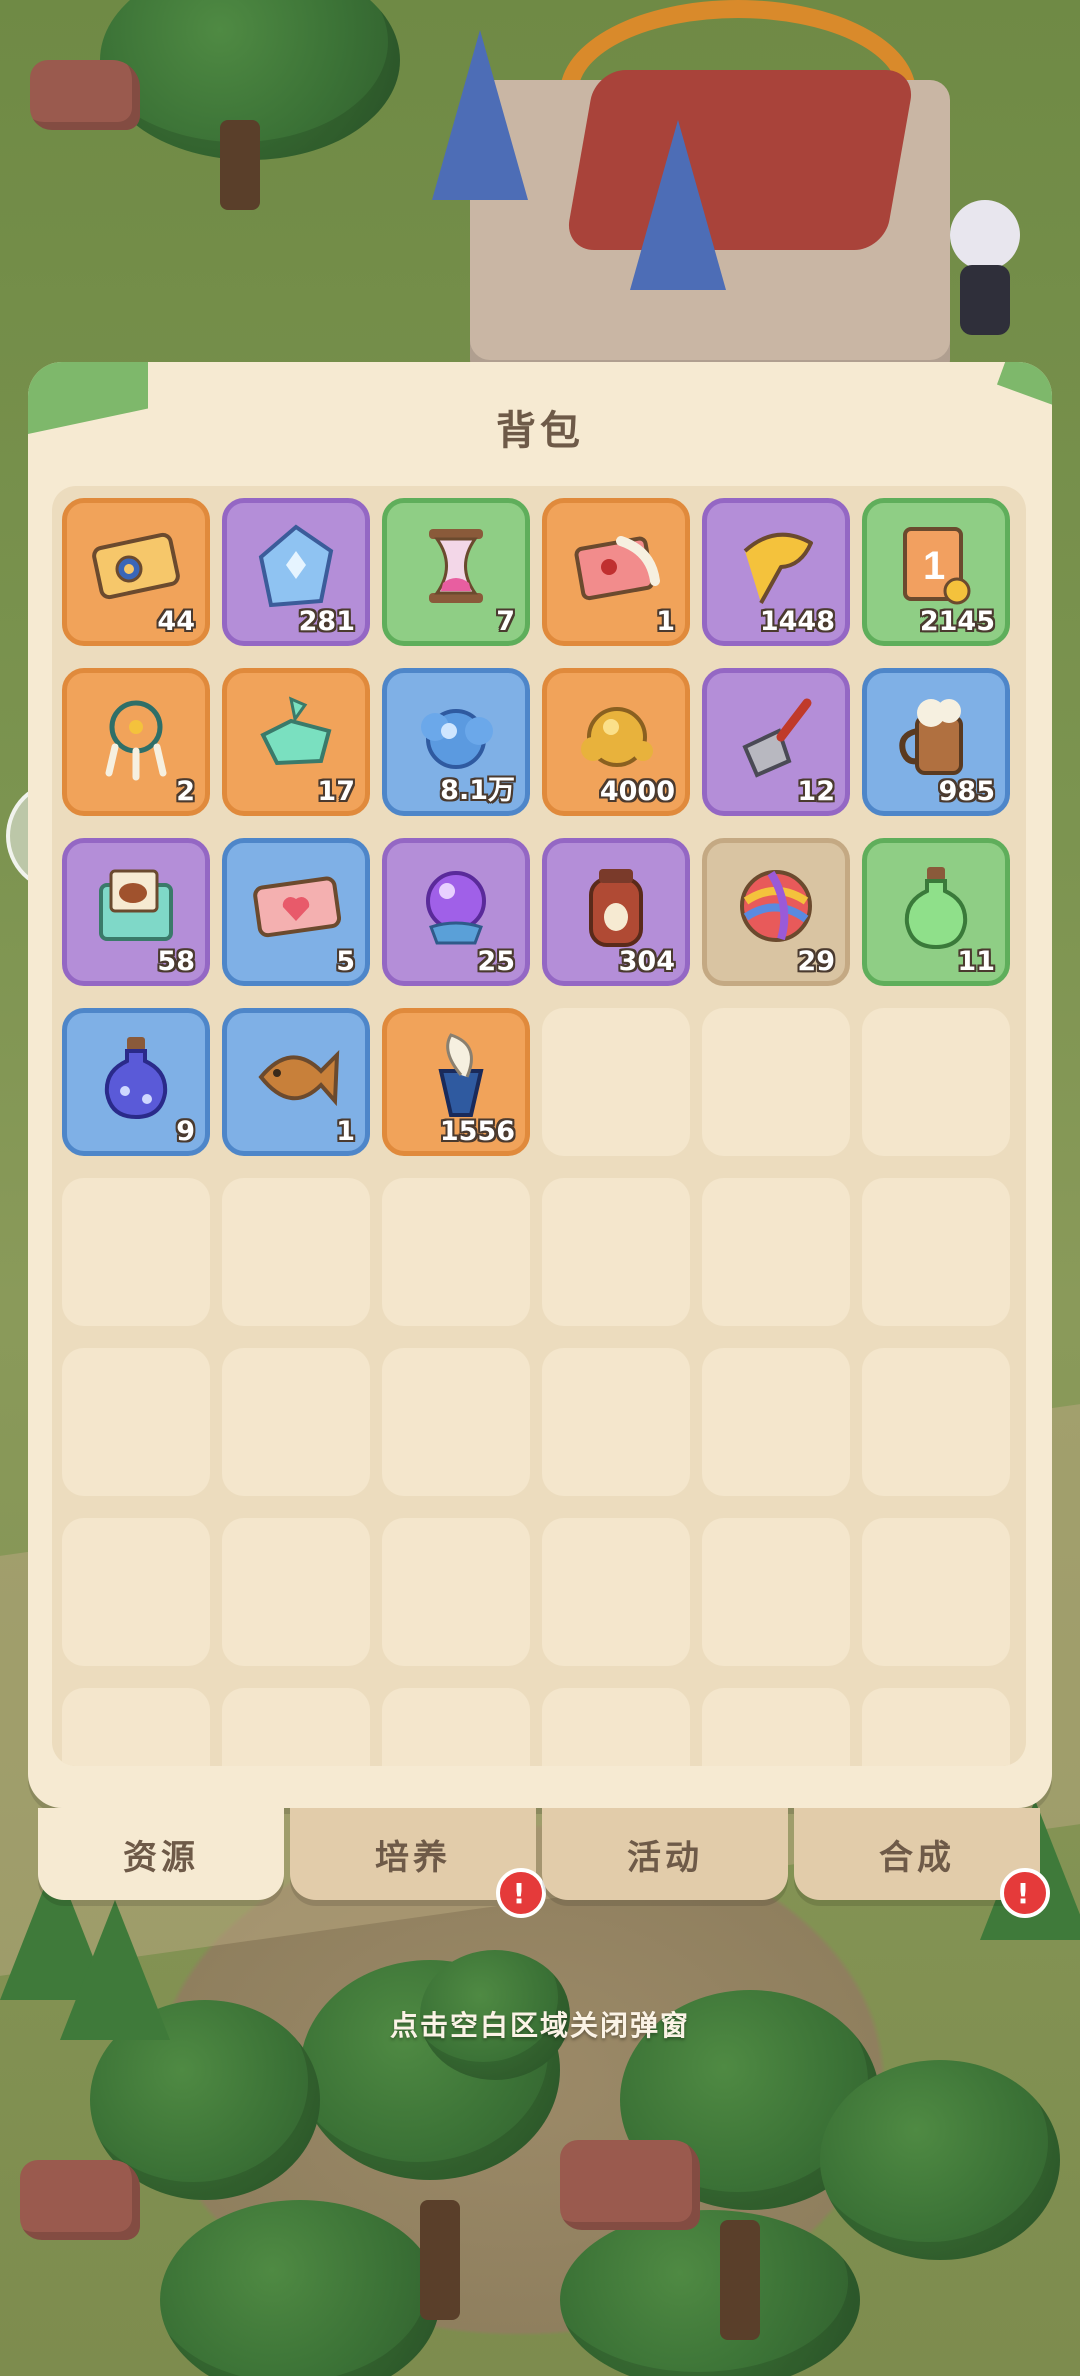 This screenshot has width=1080, height=2376. Describe the element at coordinates (297, 907) in the screenshot. I see `heart-ticket-icon` at that location.